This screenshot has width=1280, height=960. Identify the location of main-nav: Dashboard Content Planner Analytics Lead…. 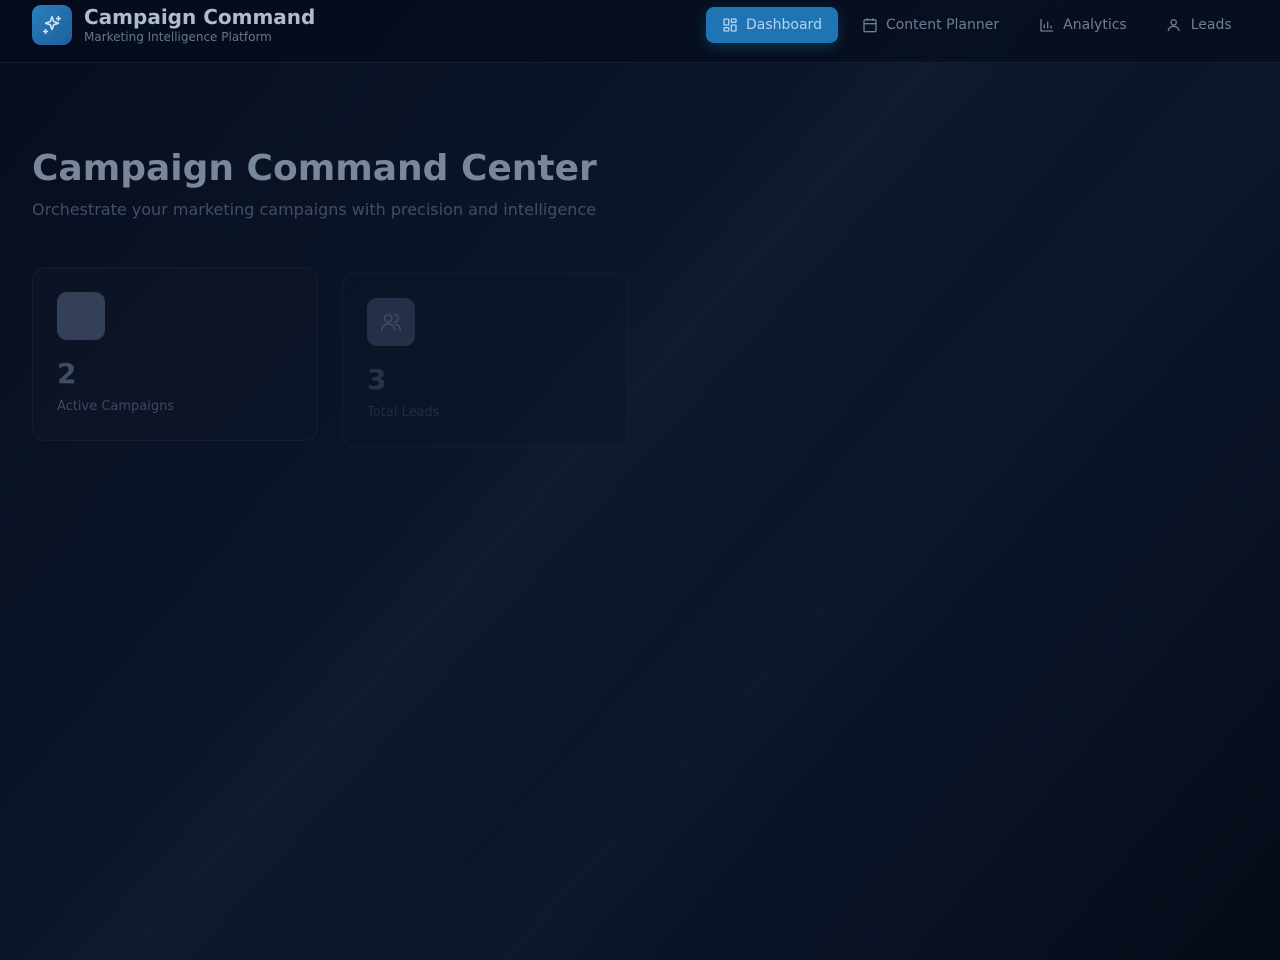
(981, 25).